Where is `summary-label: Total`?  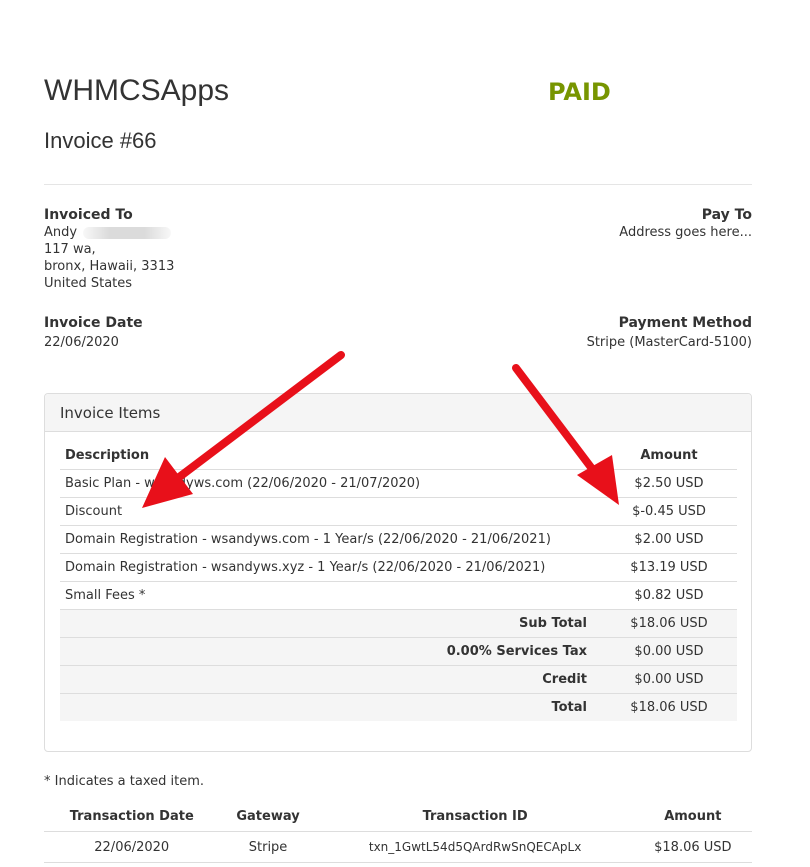 summary-label: Total is located at coordinates (330, 707).